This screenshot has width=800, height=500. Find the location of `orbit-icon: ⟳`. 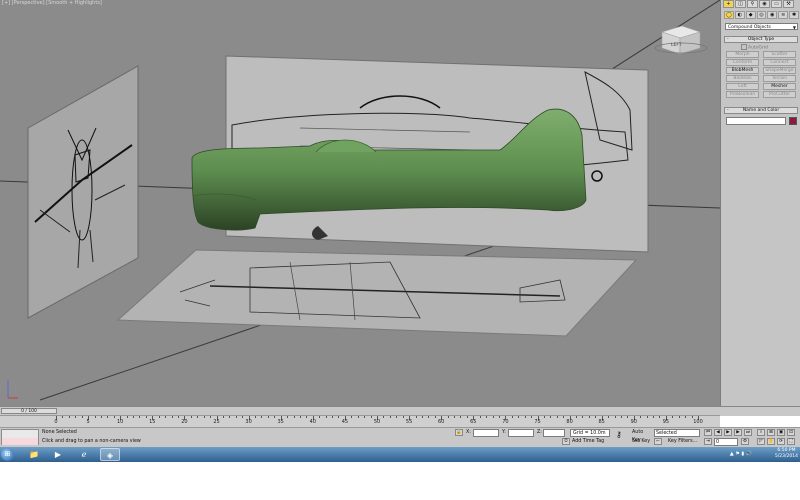

orbit-icon: ⟳ is located at coordinates (781, 441).